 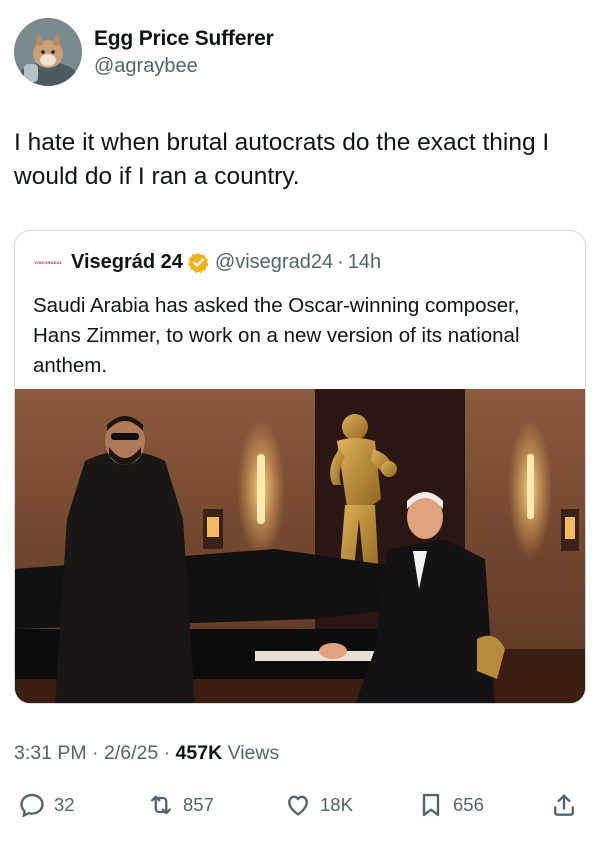 What do you see at coordinates (450, 805) in the screenshot?
I see `bookmark-button: 656` at bounding box center [450, 805].